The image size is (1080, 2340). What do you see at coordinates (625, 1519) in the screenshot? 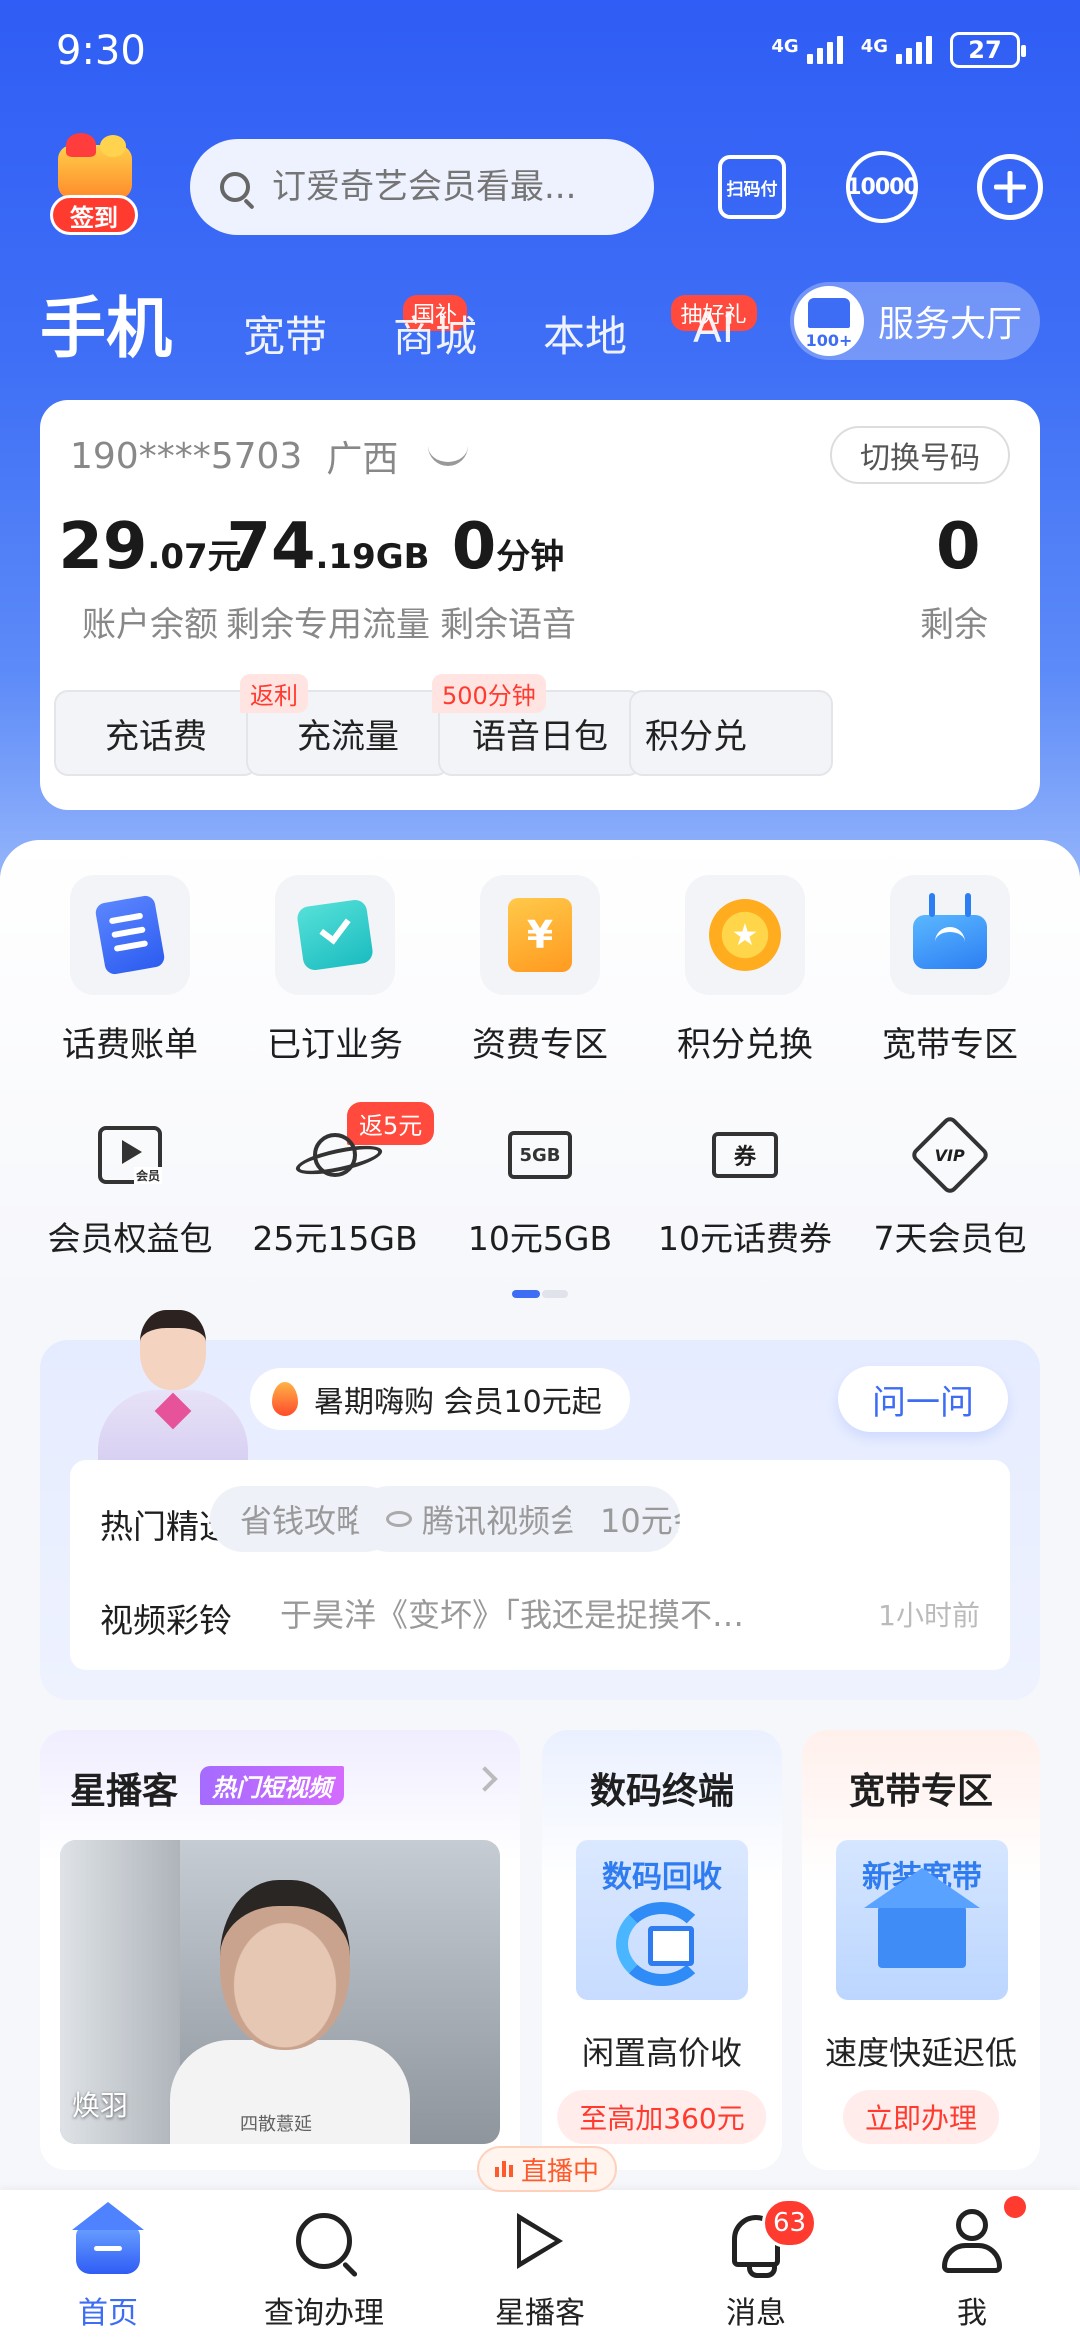
I see `chip-10yuan-member: 10元会员` at bounding box center [625, 1519].